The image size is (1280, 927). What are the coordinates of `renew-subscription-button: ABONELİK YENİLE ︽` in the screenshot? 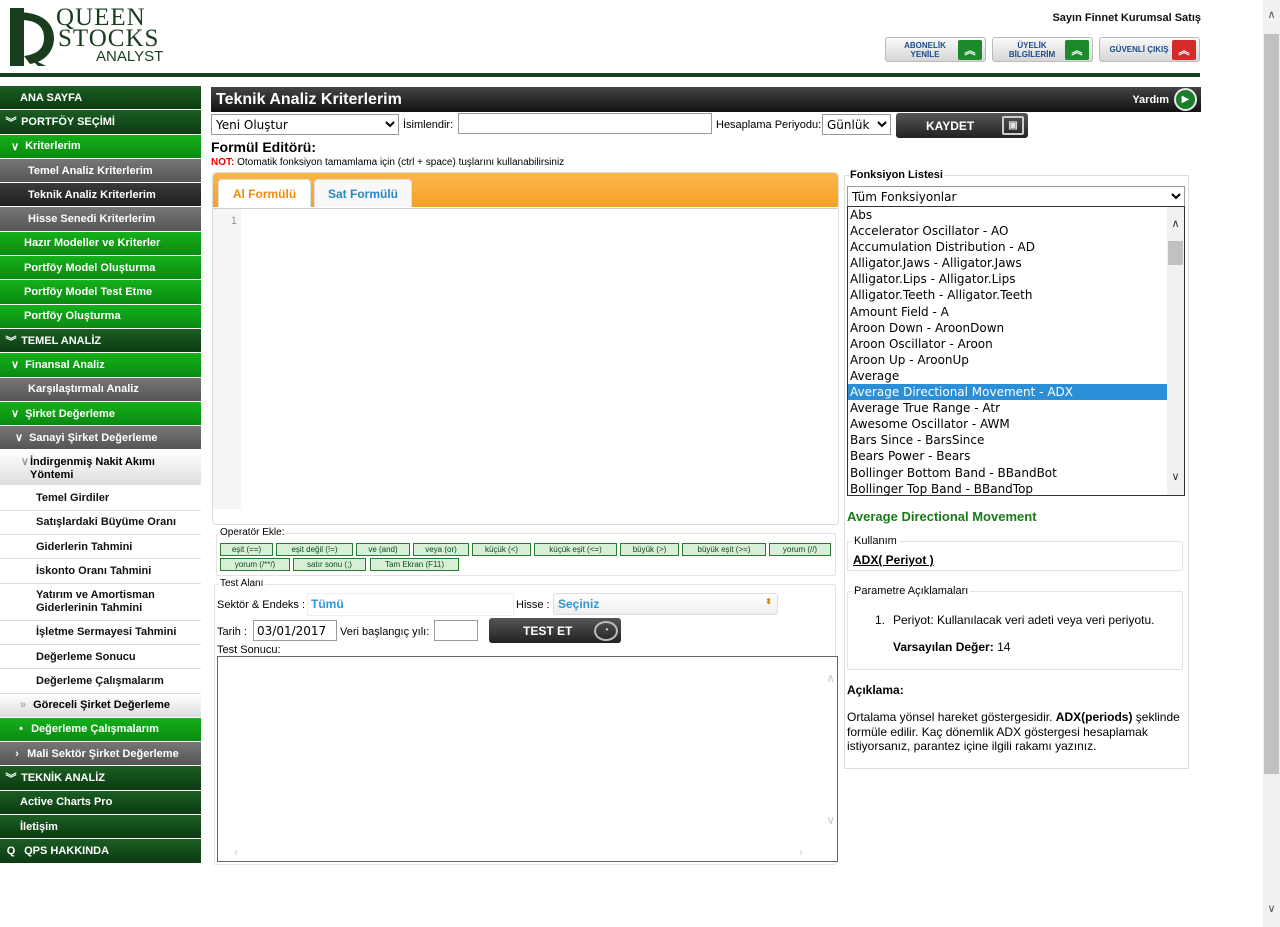 It's located at (935, 49).